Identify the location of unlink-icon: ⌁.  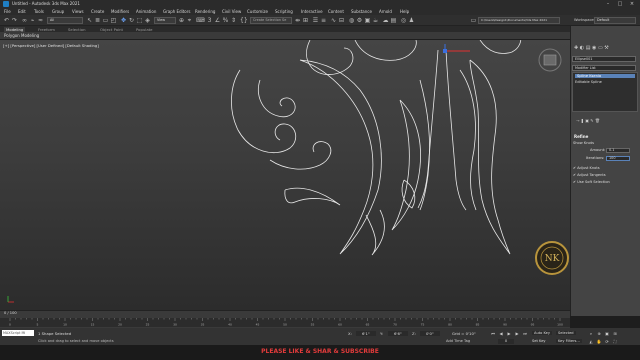
(32, 20).